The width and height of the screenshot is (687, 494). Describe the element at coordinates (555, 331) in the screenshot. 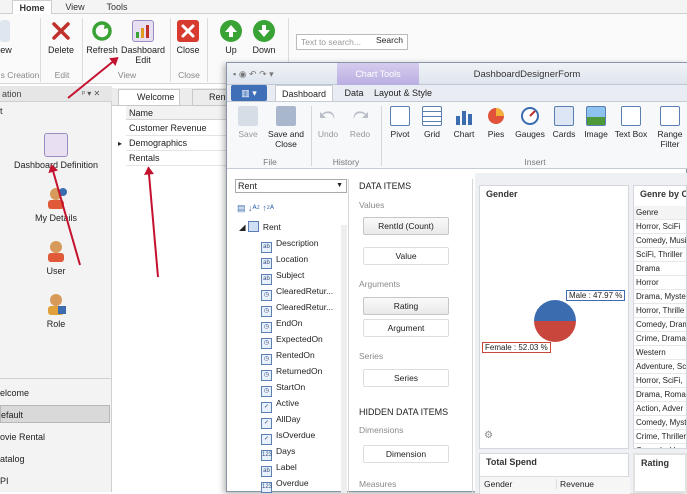

I see `pie-slice-female` at that location.